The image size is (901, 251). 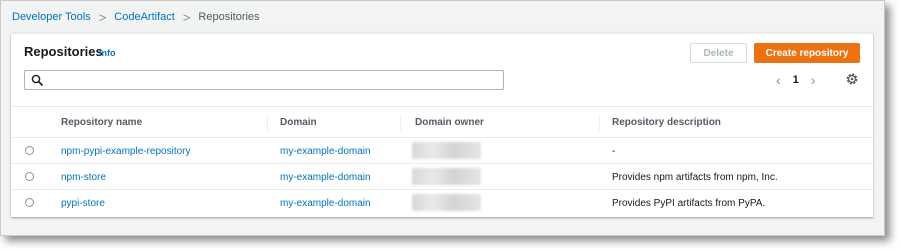 I want to click on delete-button: Delete, so click(x=718, y=53).